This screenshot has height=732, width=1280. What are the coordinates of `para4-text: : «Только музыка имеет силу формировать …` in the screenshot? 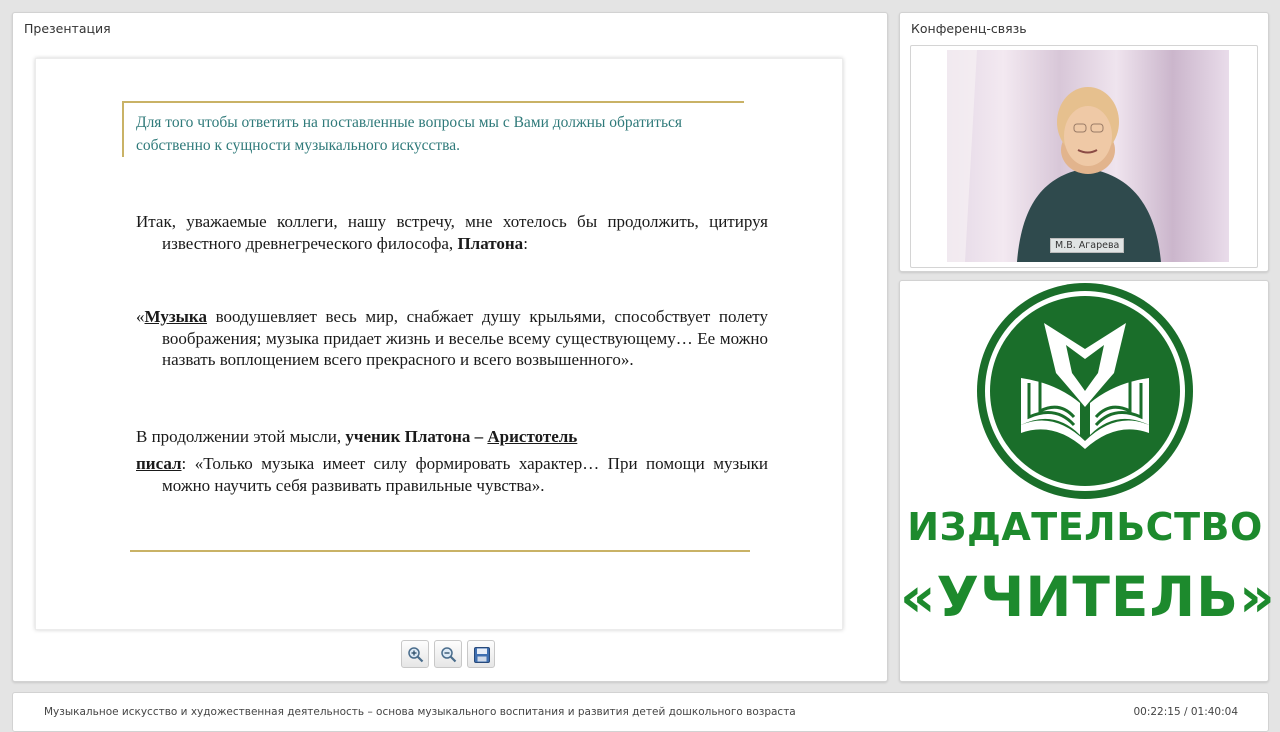 It's located at (465, 474).